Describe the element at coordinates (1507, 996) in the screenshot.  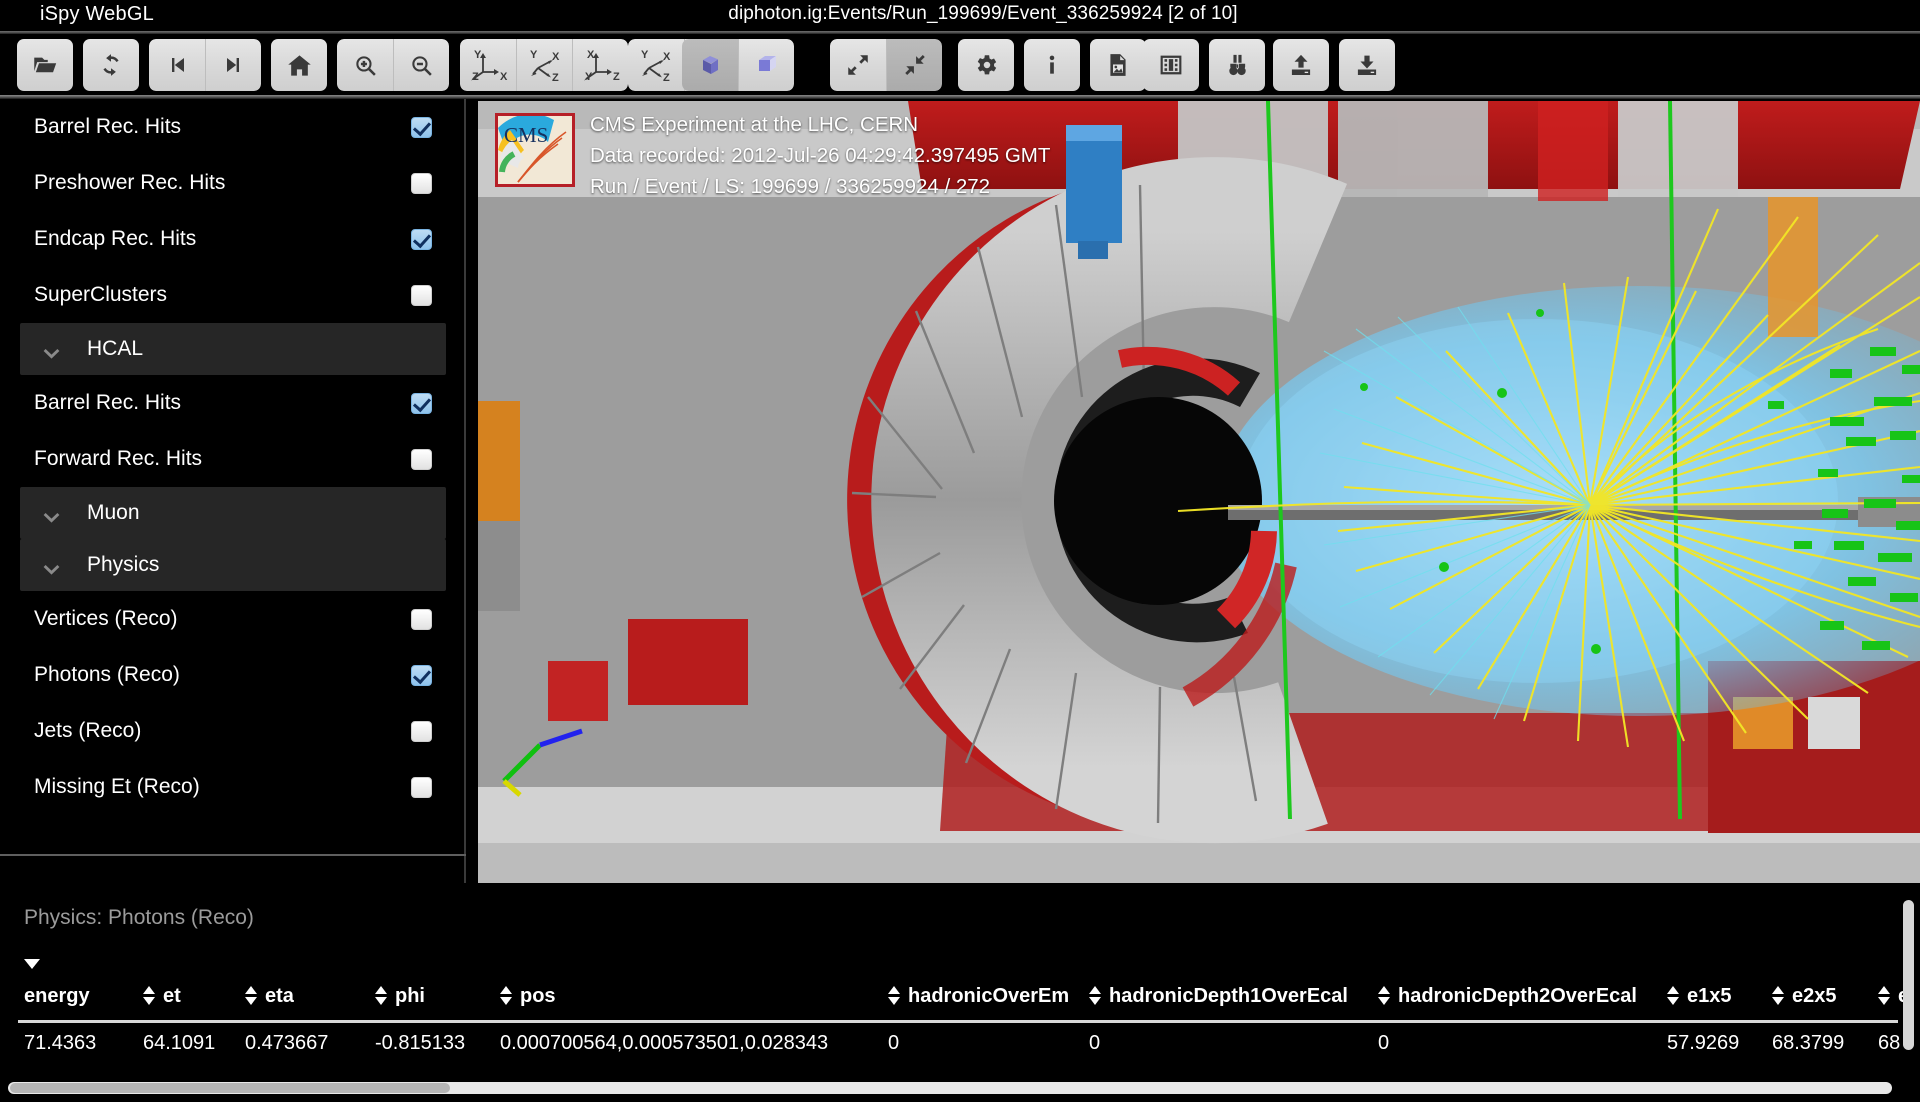
I see `column-header-hadronicdepth2overecal: hadronicDepth2OverEcal` at that location.